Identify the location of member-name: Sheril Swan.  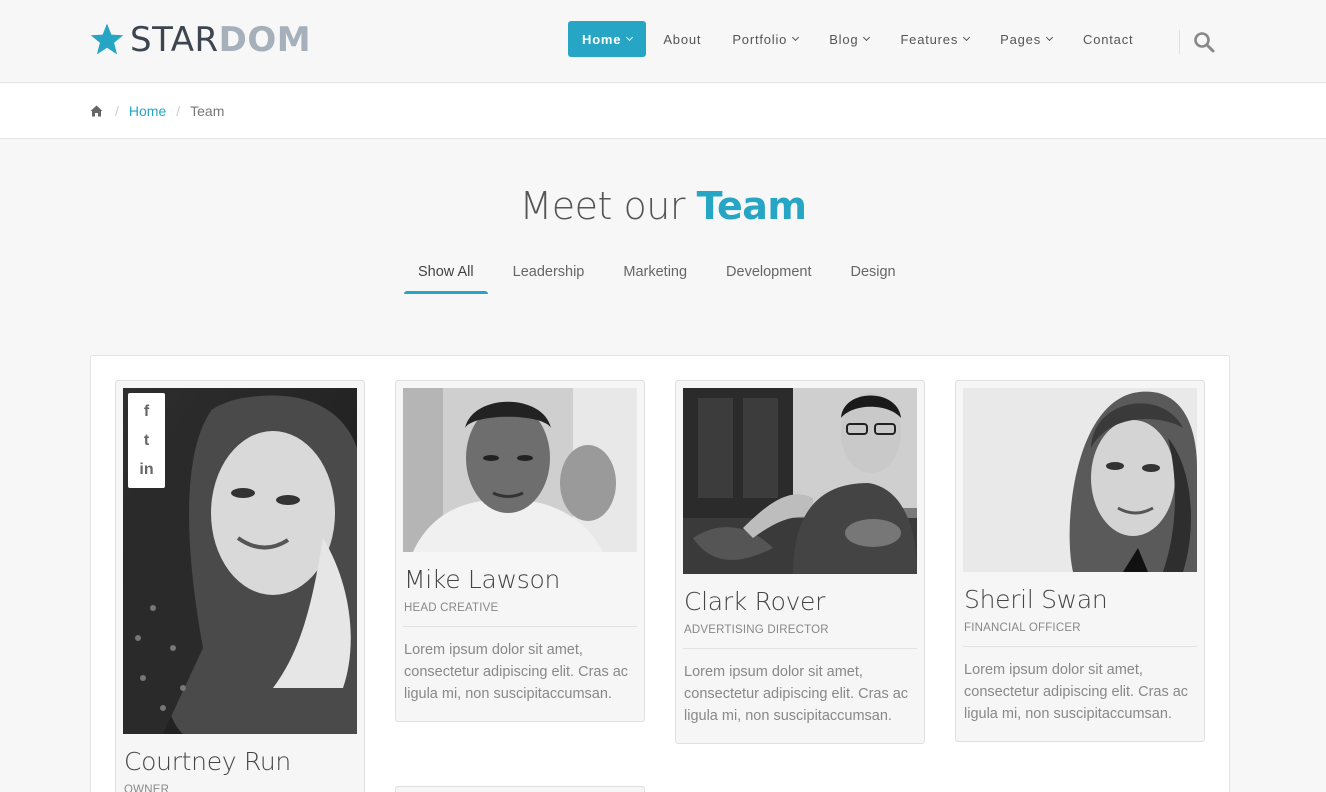
(1036, 599).